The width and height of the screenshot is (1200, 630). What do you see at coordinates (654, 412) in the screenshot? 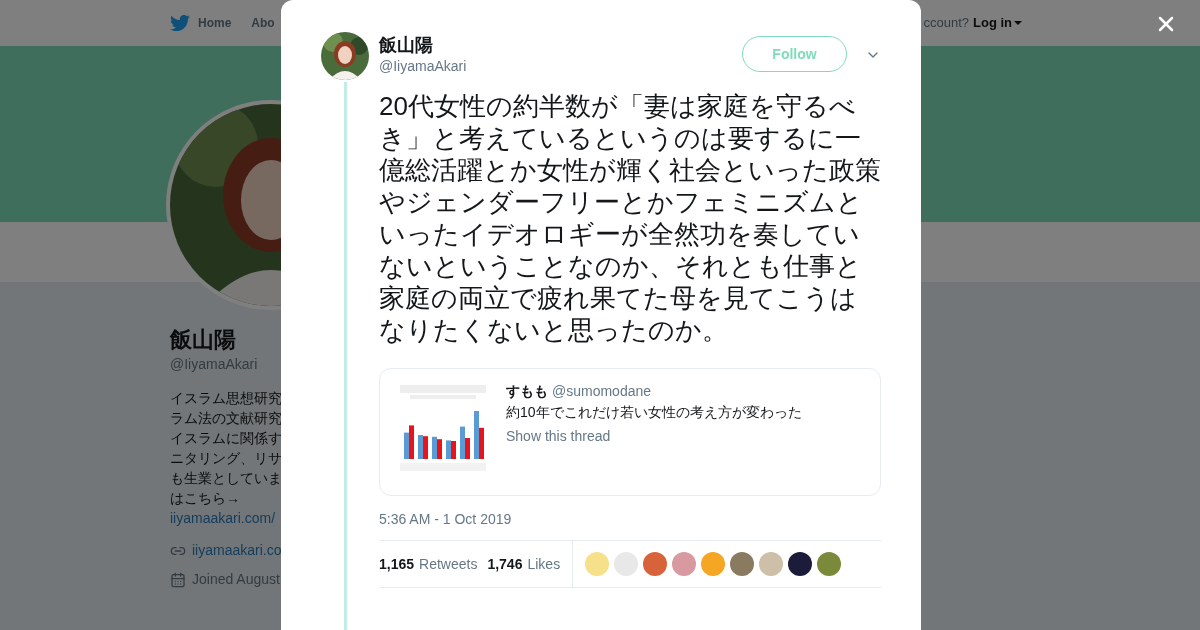
I see `quoted-text: 約10年でこれだけ若い女性の考え方が変わった` at bounding box center [654, 412].